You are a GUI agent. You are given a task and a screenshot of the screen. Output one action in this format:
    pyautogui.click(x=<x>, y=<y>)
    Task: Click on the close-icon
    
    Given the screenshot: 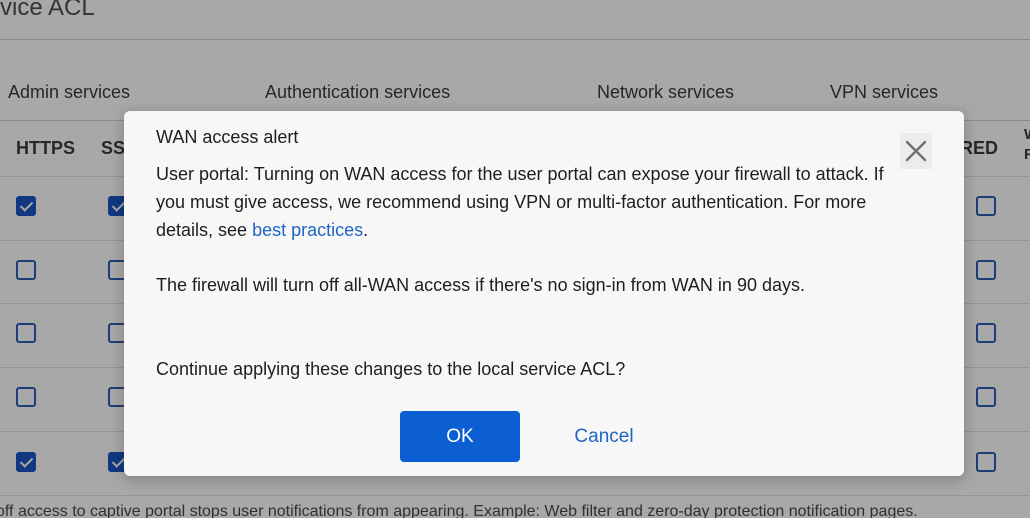 What is the action you would take?
    pyautogui.click(x=916, y=151)
    